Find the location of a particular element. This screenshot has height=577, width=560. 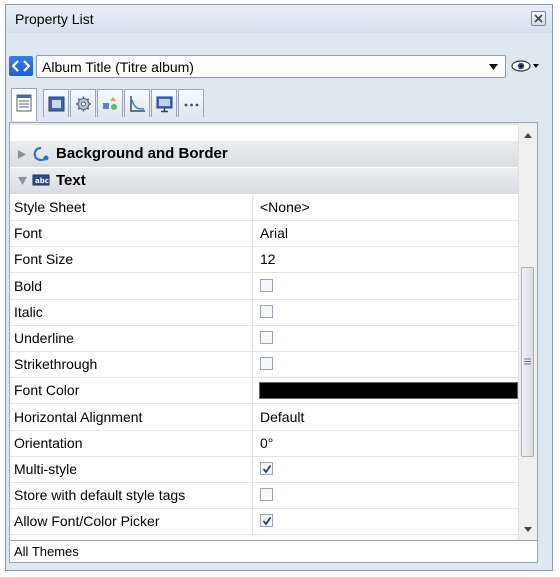

property-row: Orientation 0° is located at coordinates (265, 443).